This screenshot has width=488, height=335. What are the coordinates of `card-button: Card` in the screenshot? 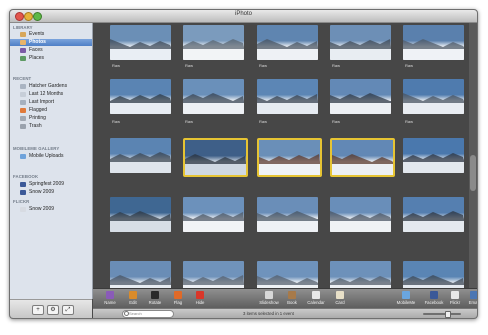 It's located at (340, 299).